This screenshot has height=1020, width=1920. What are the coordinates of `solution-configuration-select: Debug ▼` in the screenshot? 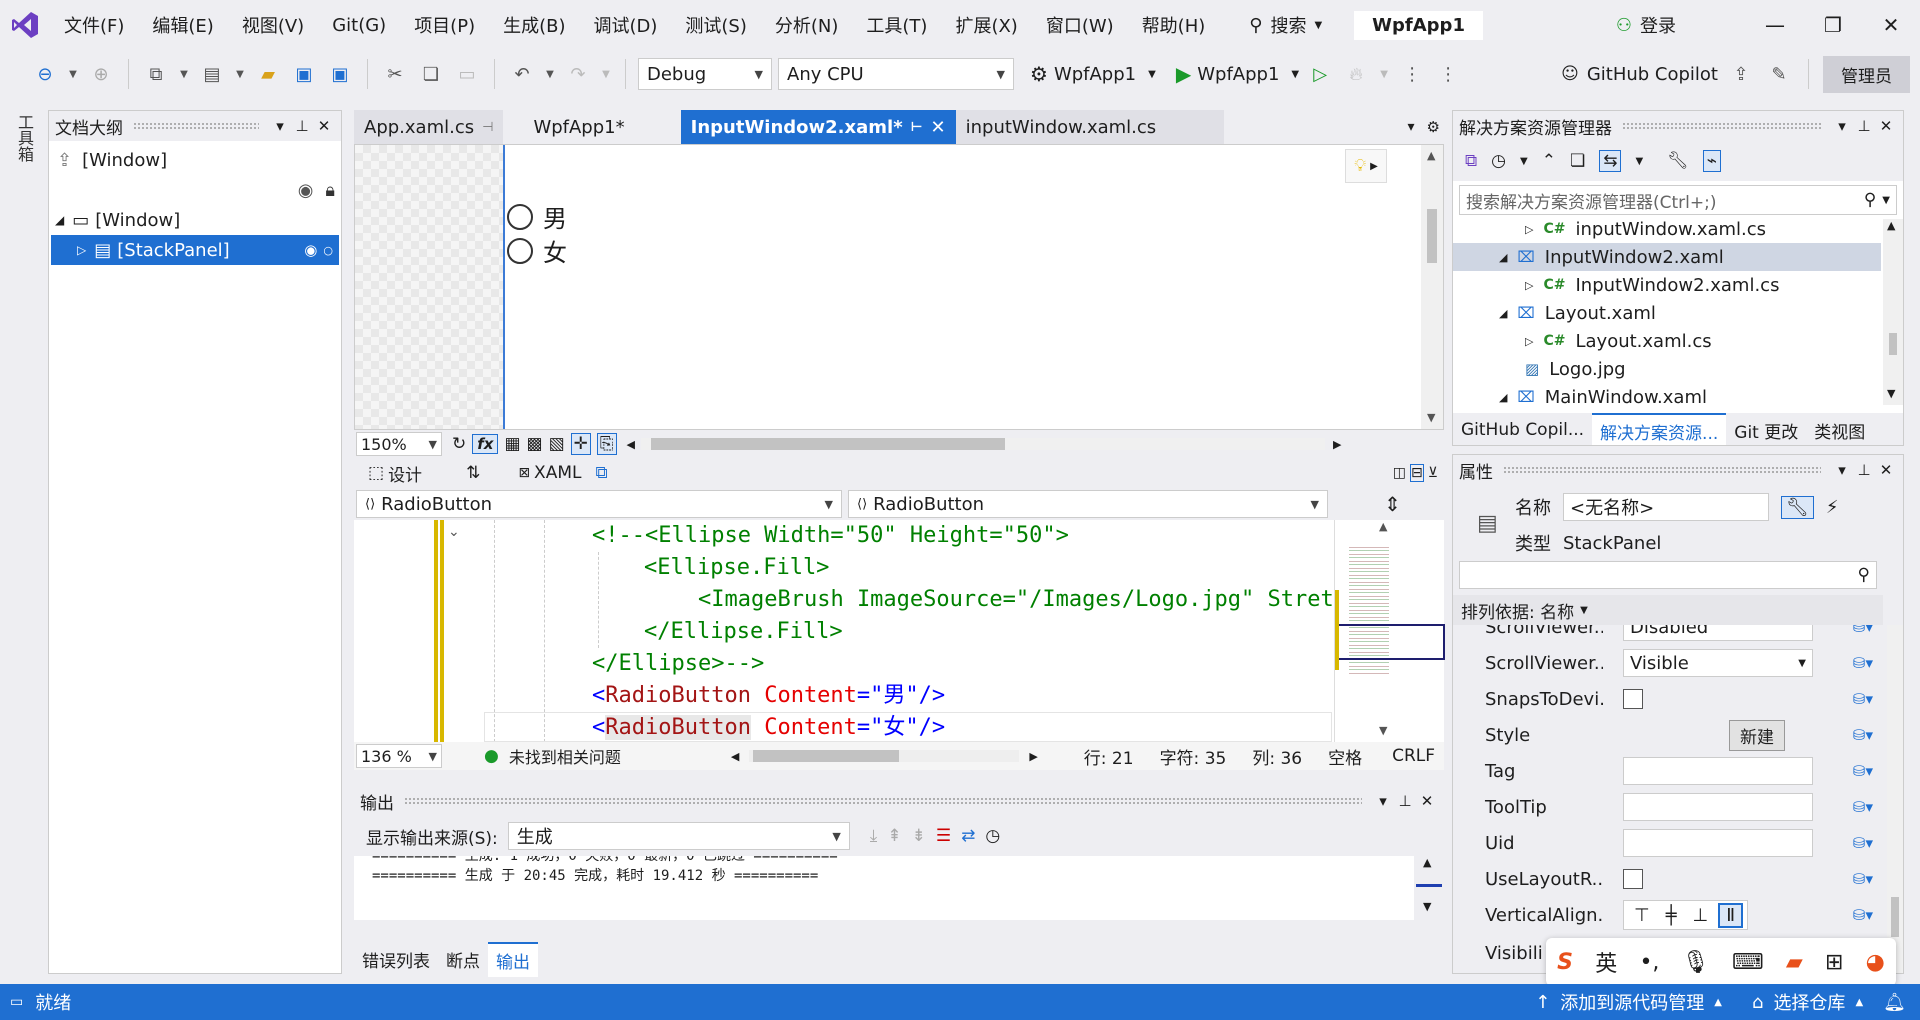 It's located at (705, 74).